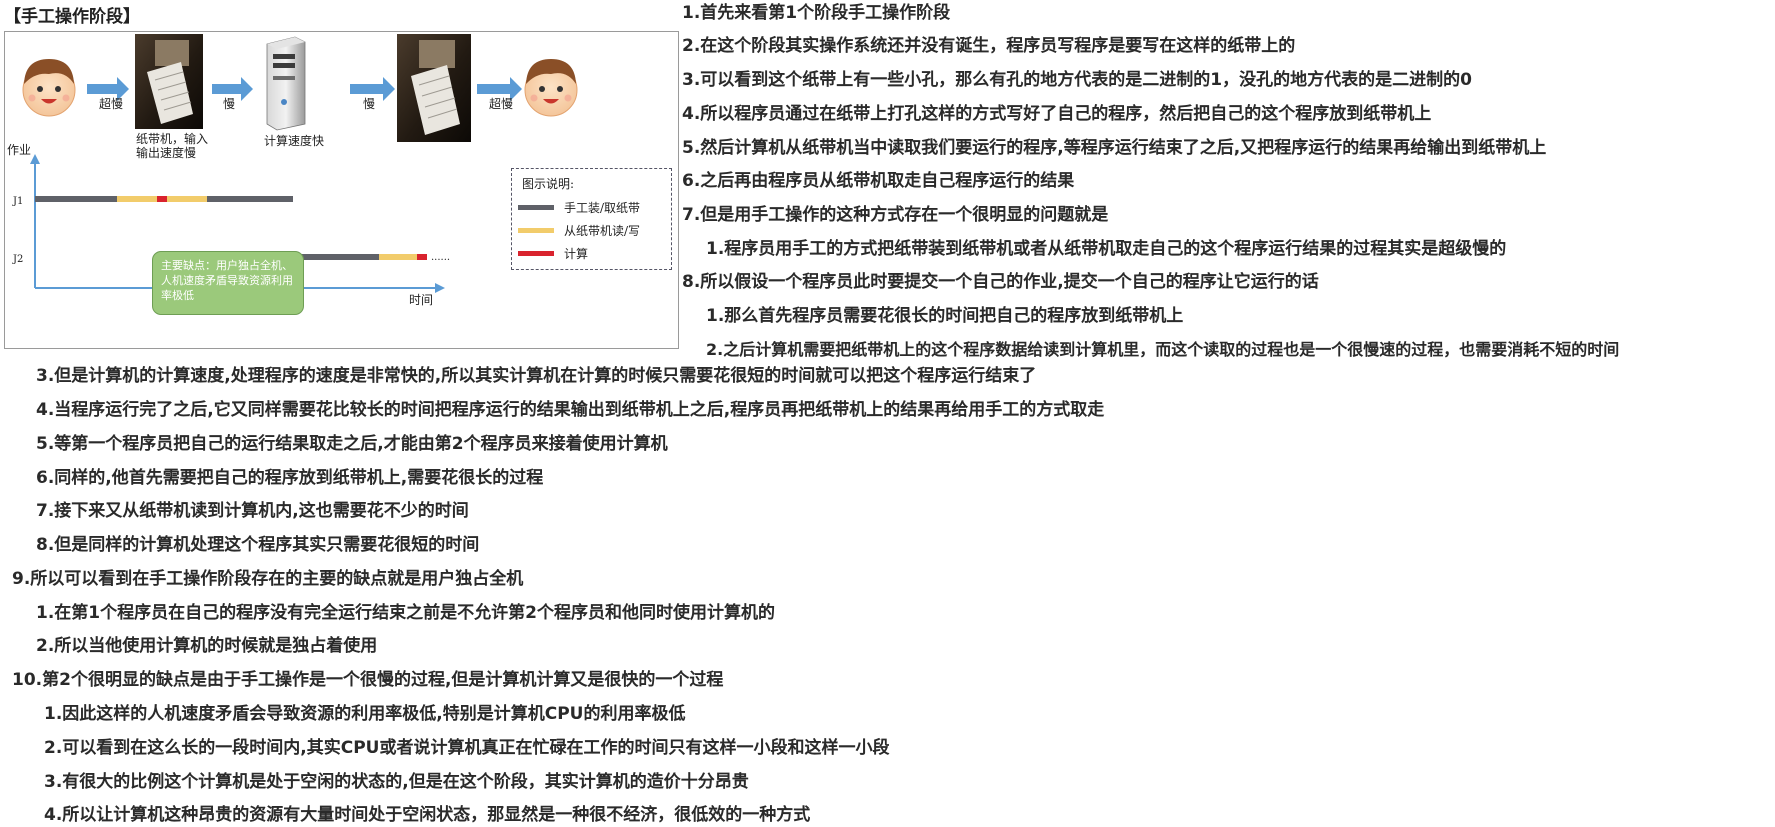 Image resolution: width=1775 pixels, height=827 pixels. What do you see at coordinates (365, 714) in the screenshot?
I see `note-line: 1.因此这样的人机速度矛盾会导致资源的利用率极低,特别是计算机CPU的利用率极低` at bounding box center [365, 714].